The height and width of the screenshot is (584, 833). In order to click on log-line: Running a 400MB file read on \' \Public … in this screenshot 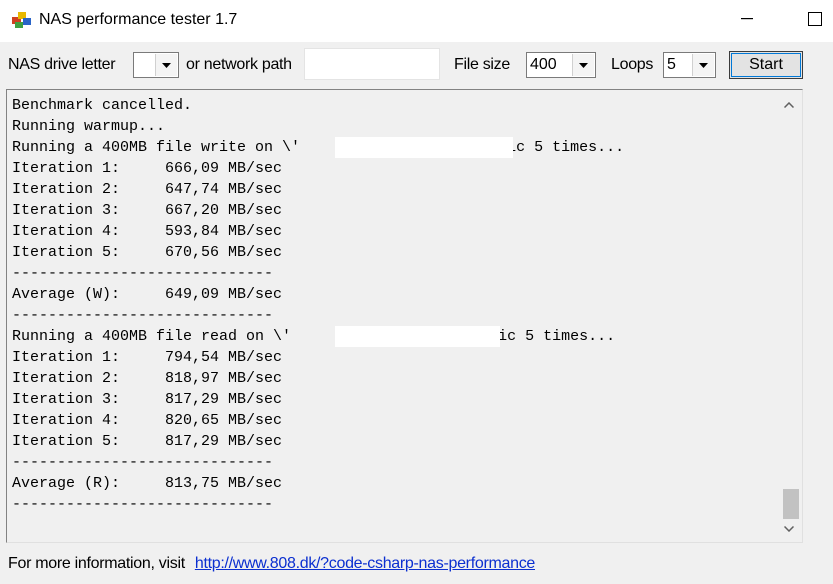, I will do `click(314, 336)`.